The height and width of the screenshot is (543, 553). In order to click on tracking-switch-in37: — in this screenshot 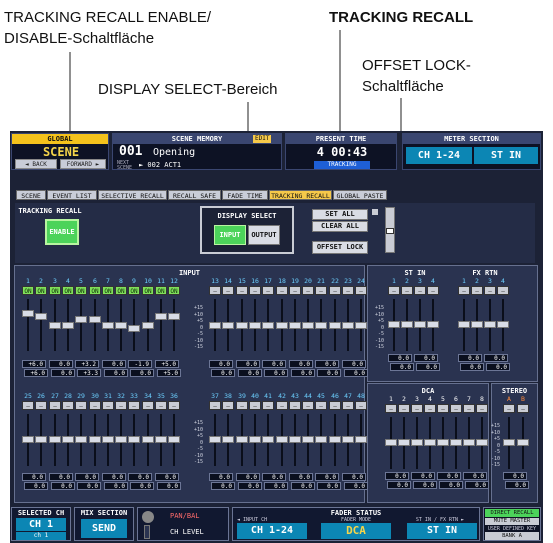, I will do `click(215, 405)`.